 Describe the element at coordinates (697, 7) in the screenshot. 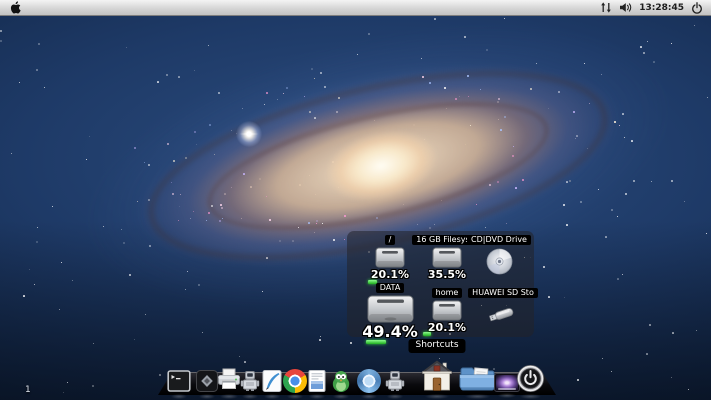

I see `power-menu-icon` at that location.